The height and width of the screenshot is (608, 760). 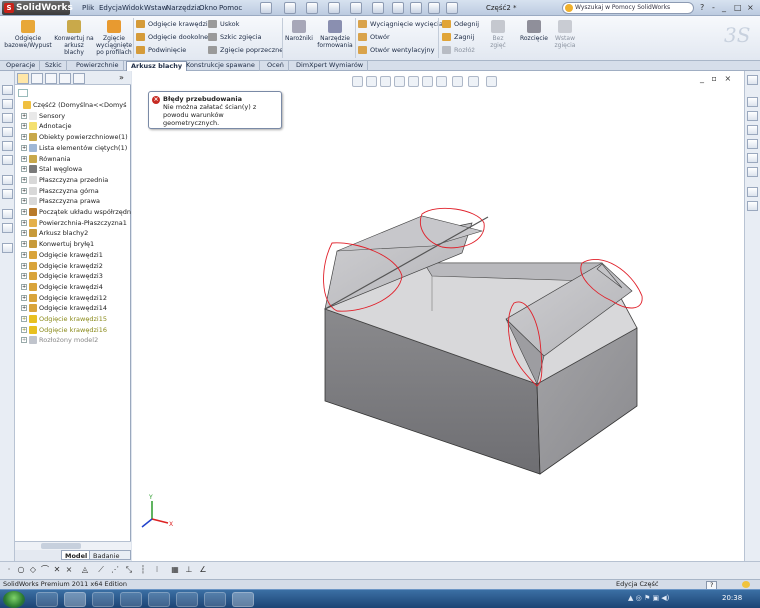 What do you see at coordinates (215, 599) in the screenshot?
I see `skype-task-icon` at bounding box center [215, 599].